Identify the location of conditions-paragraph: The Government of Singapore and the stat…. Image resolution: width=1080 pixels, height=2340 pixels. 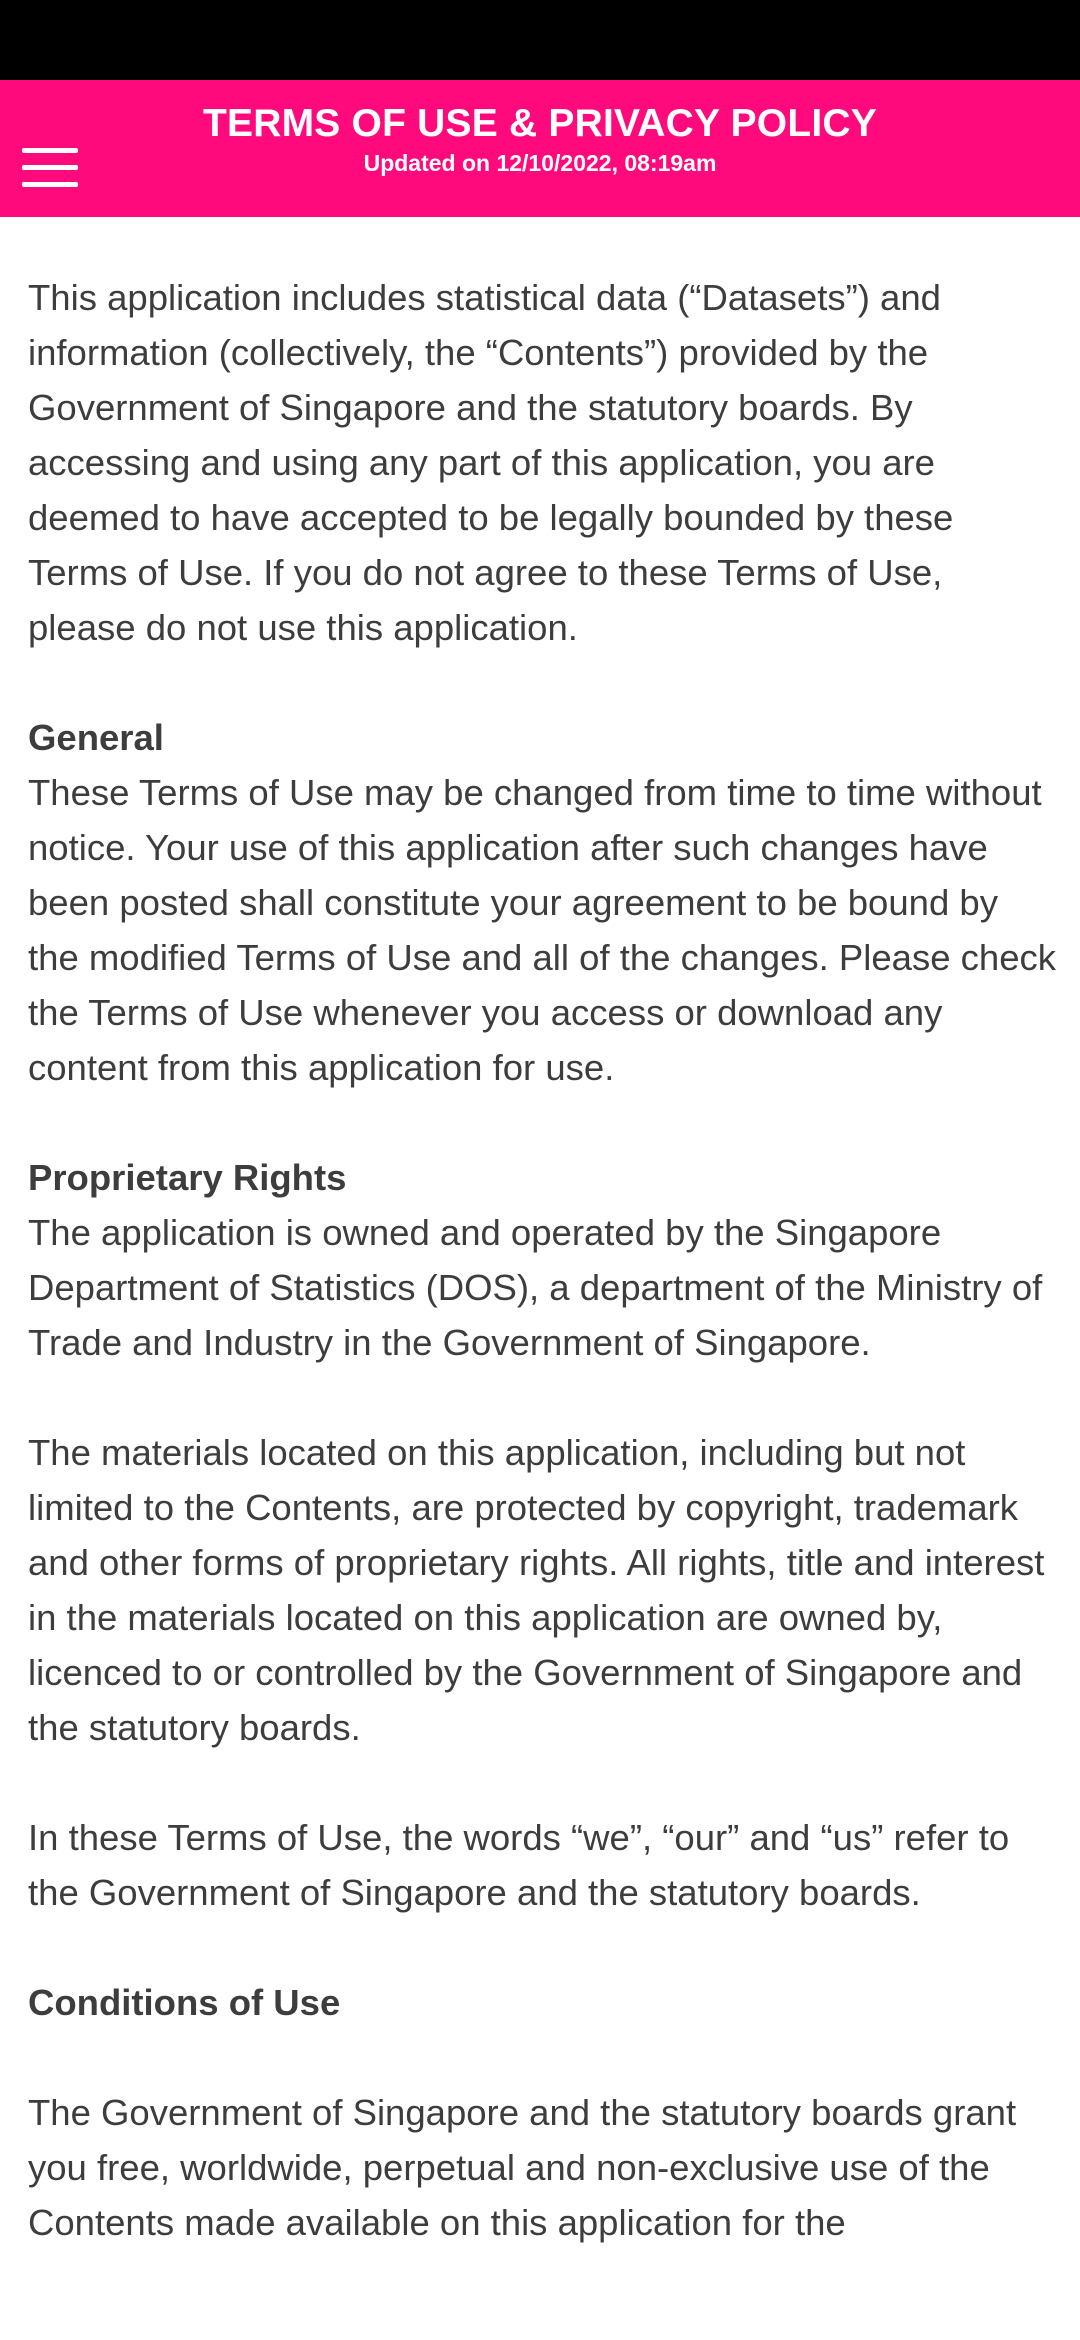
(522, 2167).